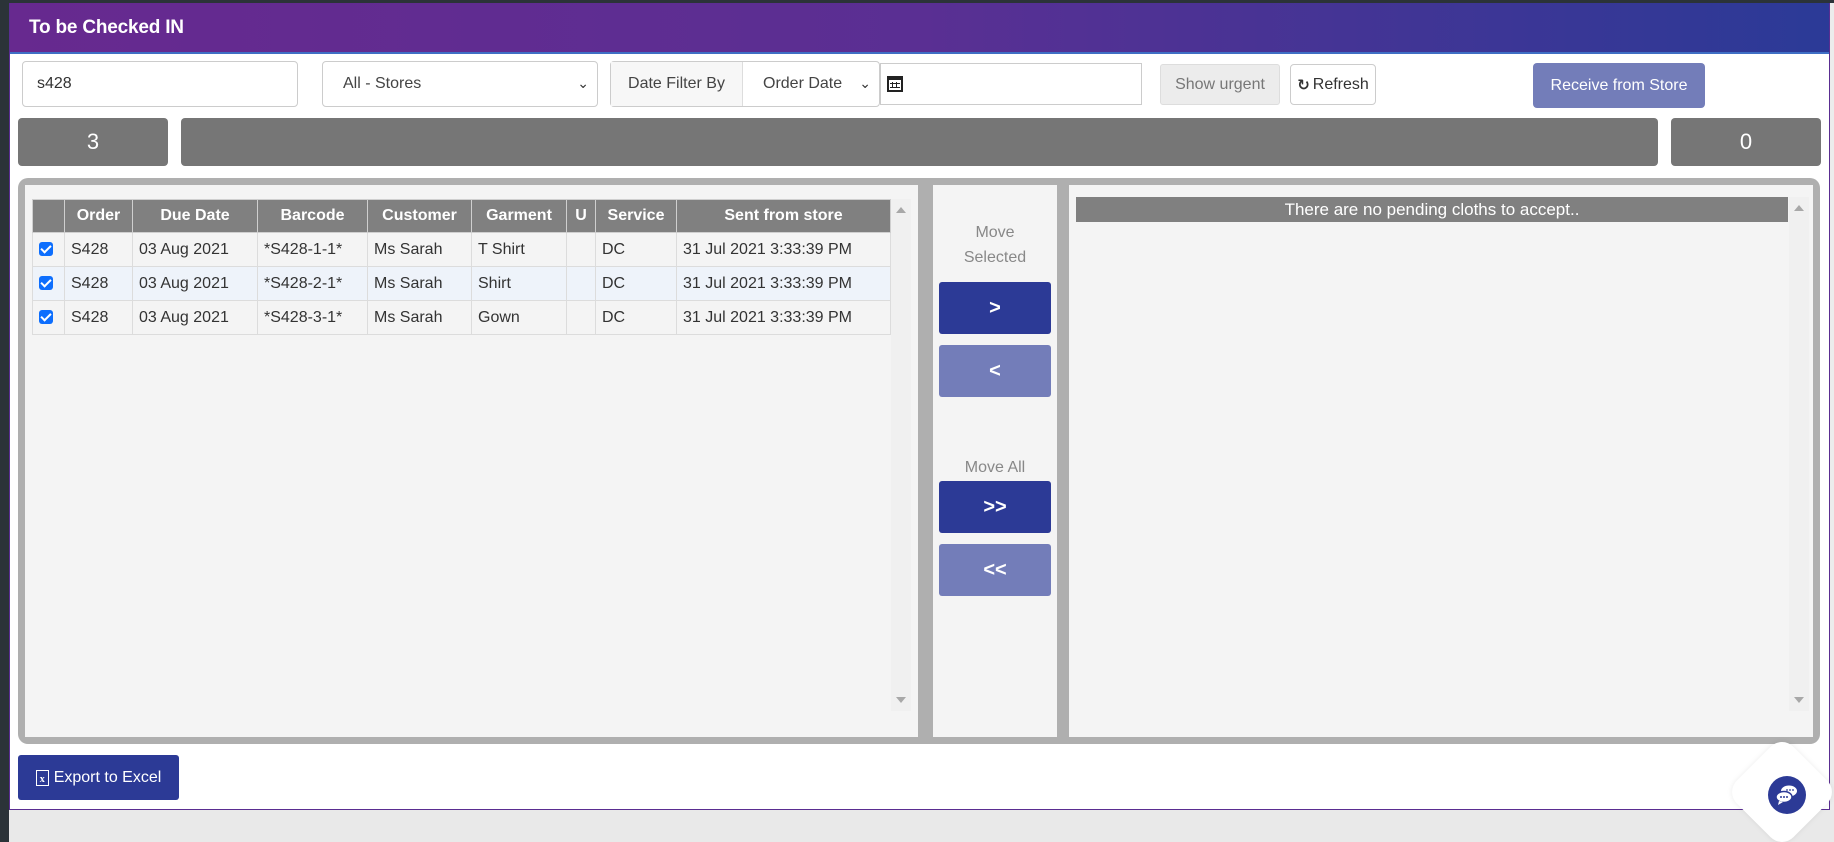  I want to click on col-header-garment: Garment, so click(519, 216).